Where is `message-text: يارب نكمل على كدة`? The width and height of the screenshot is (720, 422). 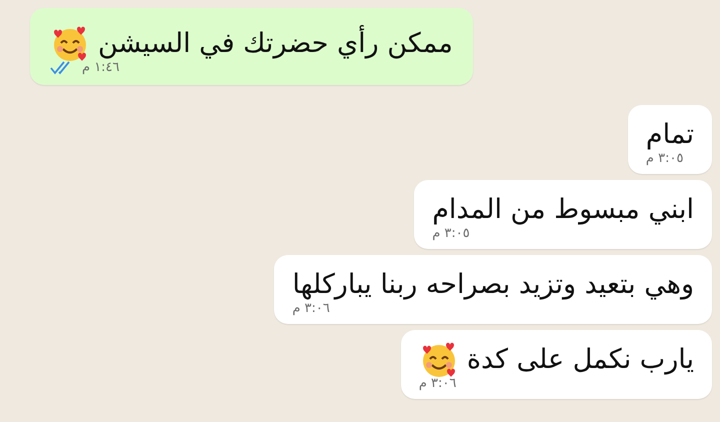
message-text: يارب نكمل على كدة is located at coordinates (580, 360).